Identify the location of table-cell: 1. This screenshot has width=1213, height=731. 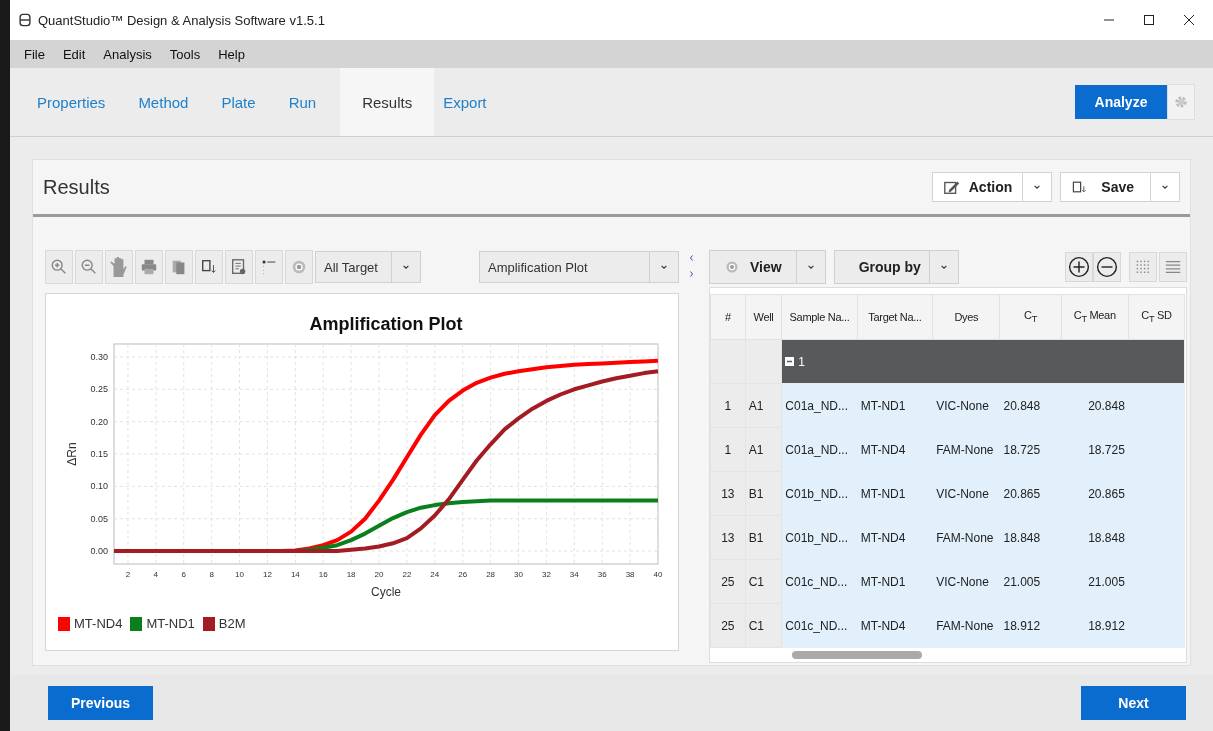
(728, 449).